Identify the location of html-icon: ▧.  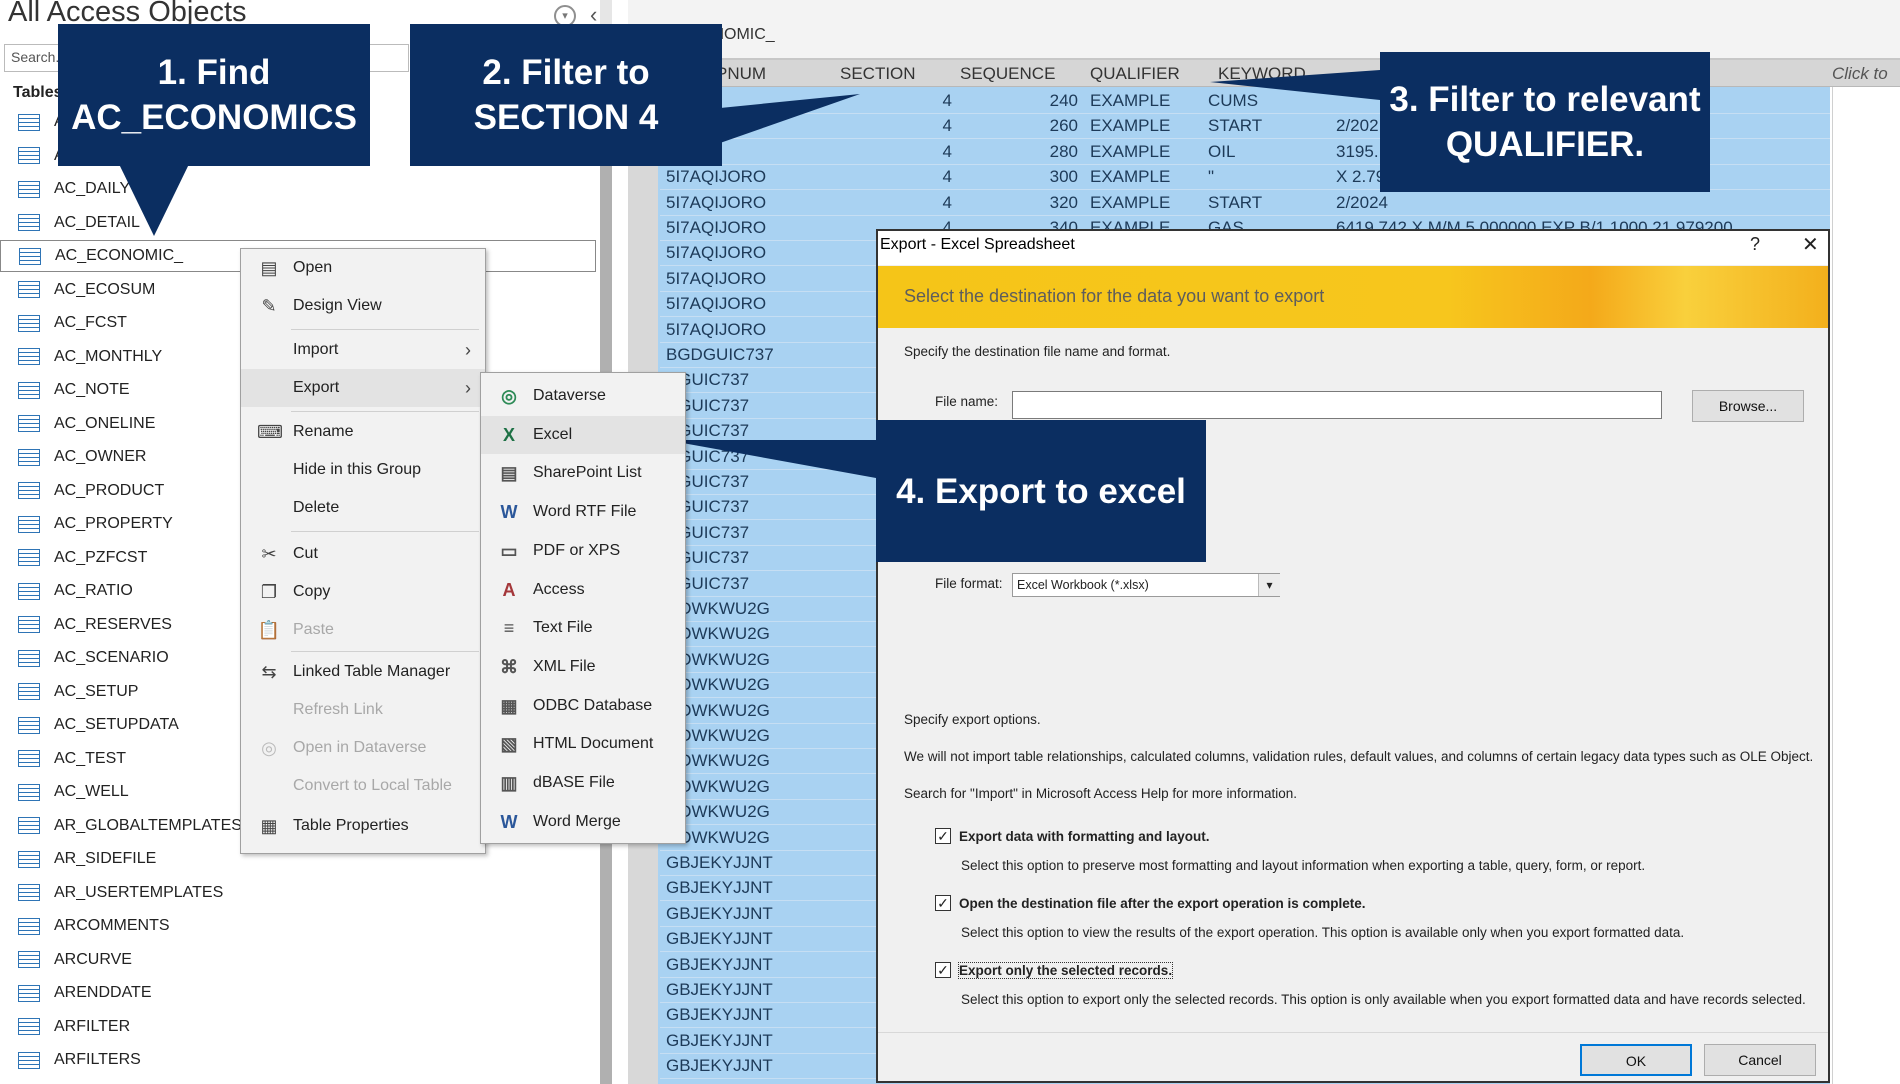
(509, 744).